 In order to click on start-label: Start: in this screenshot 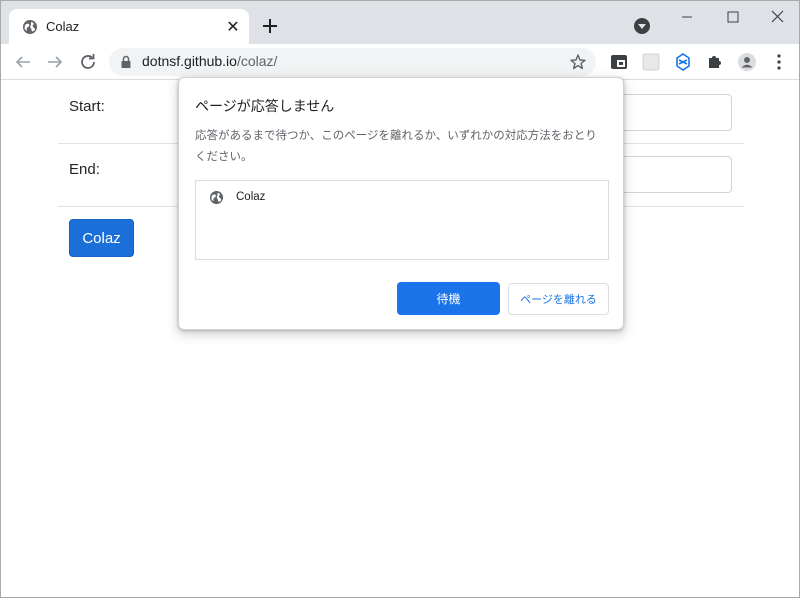, I will do `click(87, 106)`.